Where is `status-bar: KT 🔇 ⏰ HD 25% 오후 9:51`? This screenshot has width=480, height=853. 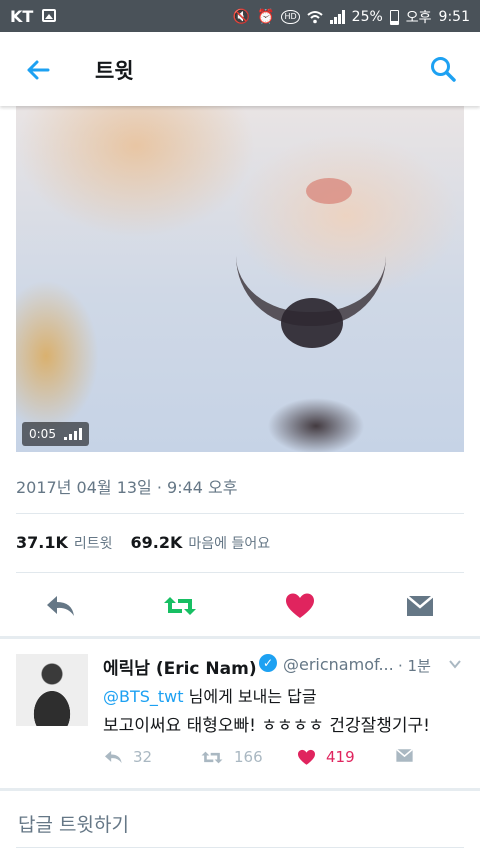
status-bar: KT 🔇 ⏰ HD 25% 오후 9:51 is located at coordinates (240, 16).